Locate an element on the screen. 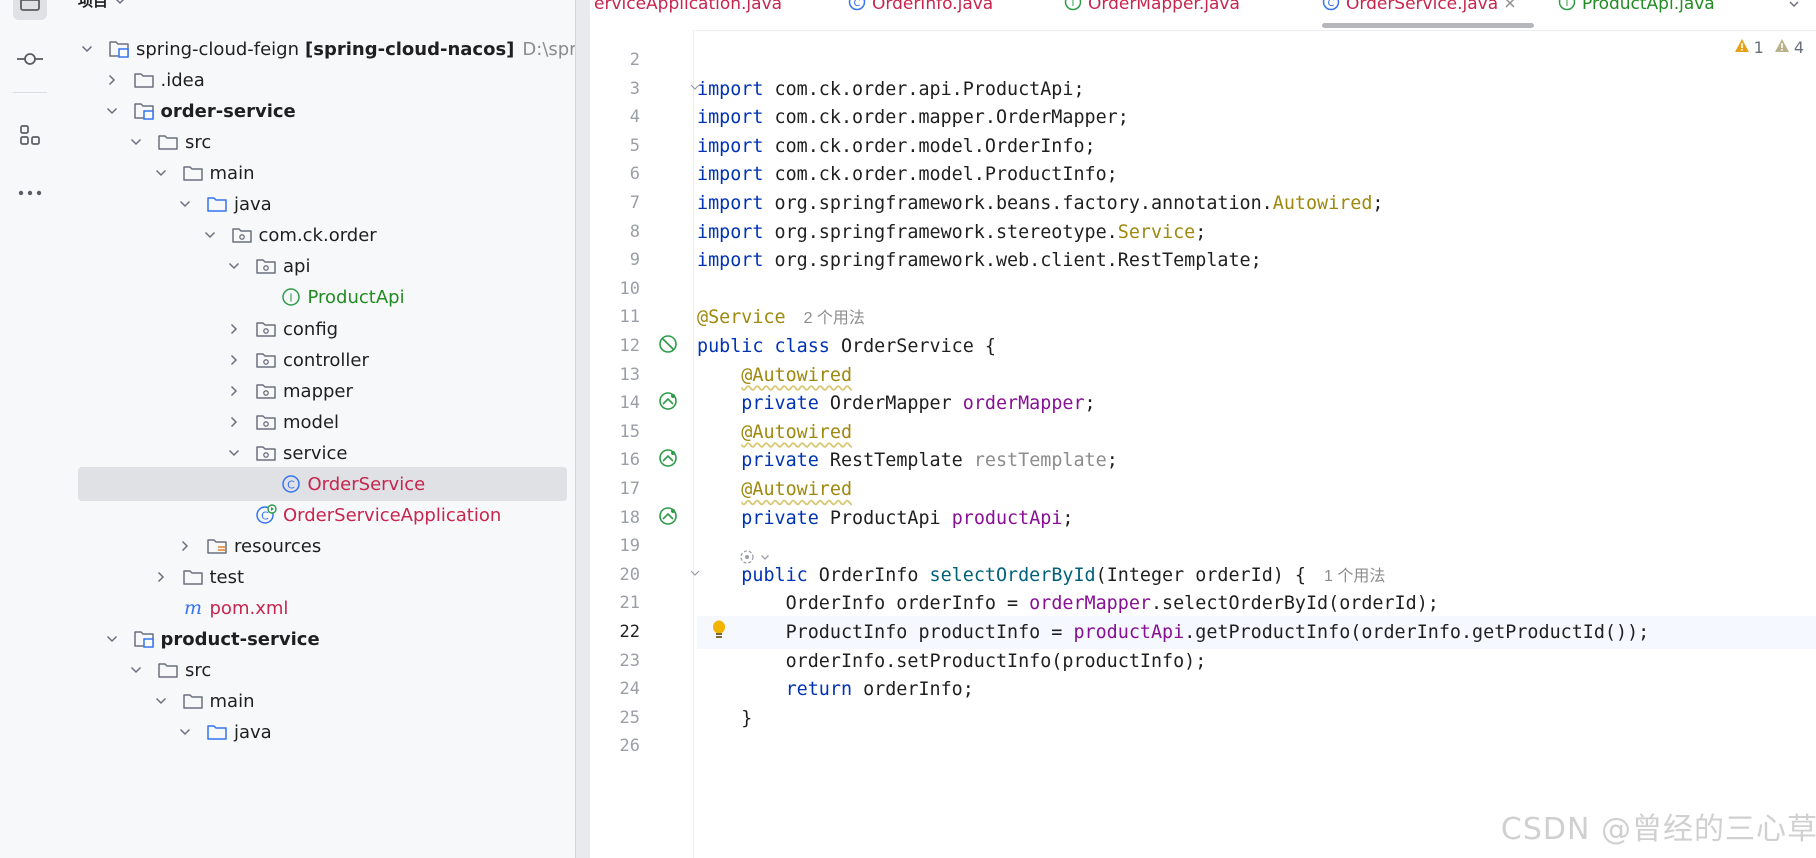 Image resolution: width=1816 pixels, height=858 pixels. svg-text: m is located at coordinates (192, 608).